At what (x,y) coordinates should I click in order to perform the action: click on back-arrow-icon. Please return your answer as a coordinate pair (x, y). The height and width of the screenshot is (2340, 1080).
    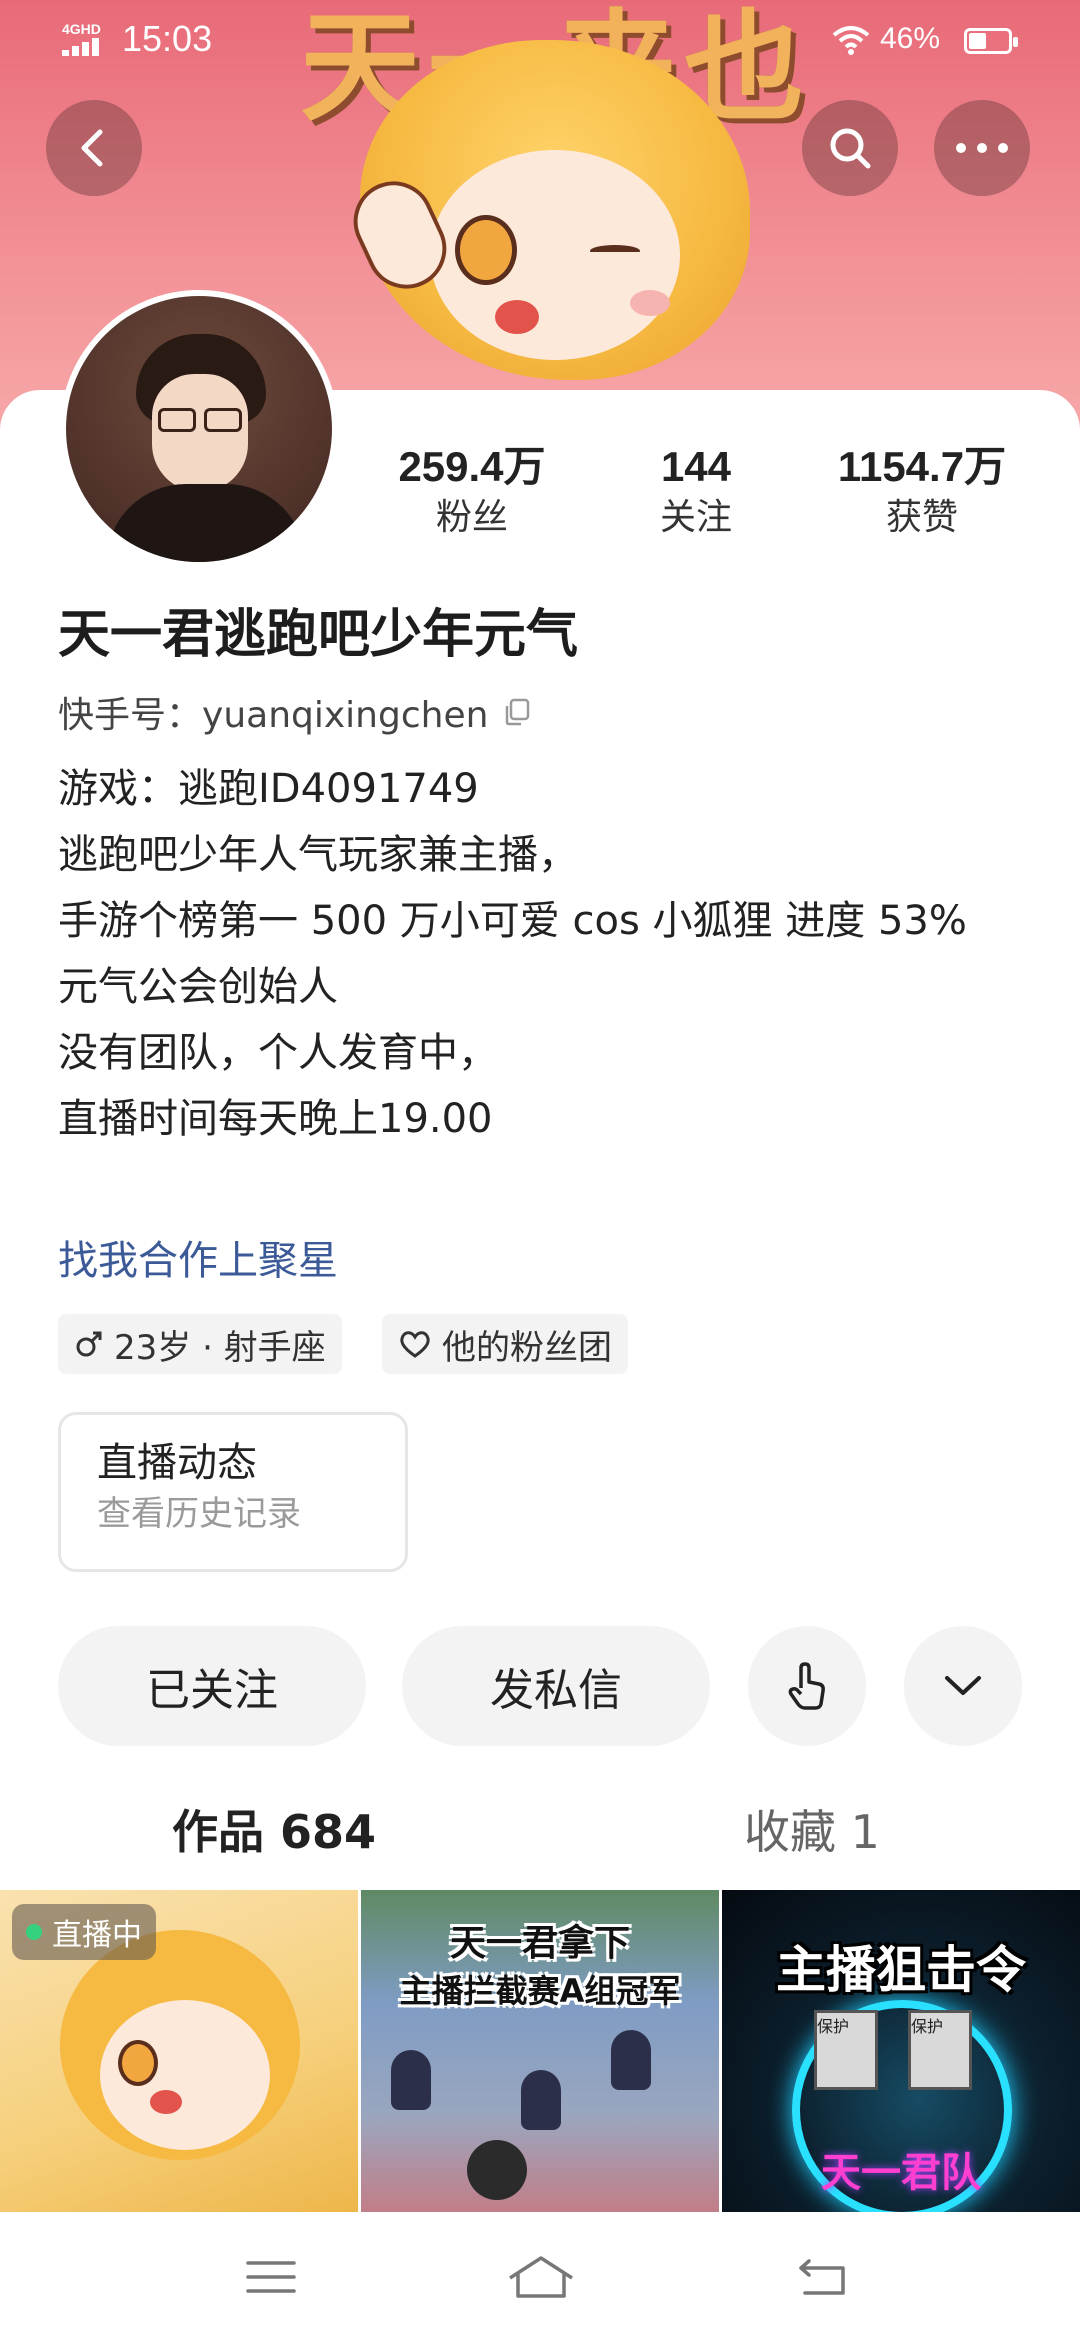
    Looking at the image, I should click on (92, 148).